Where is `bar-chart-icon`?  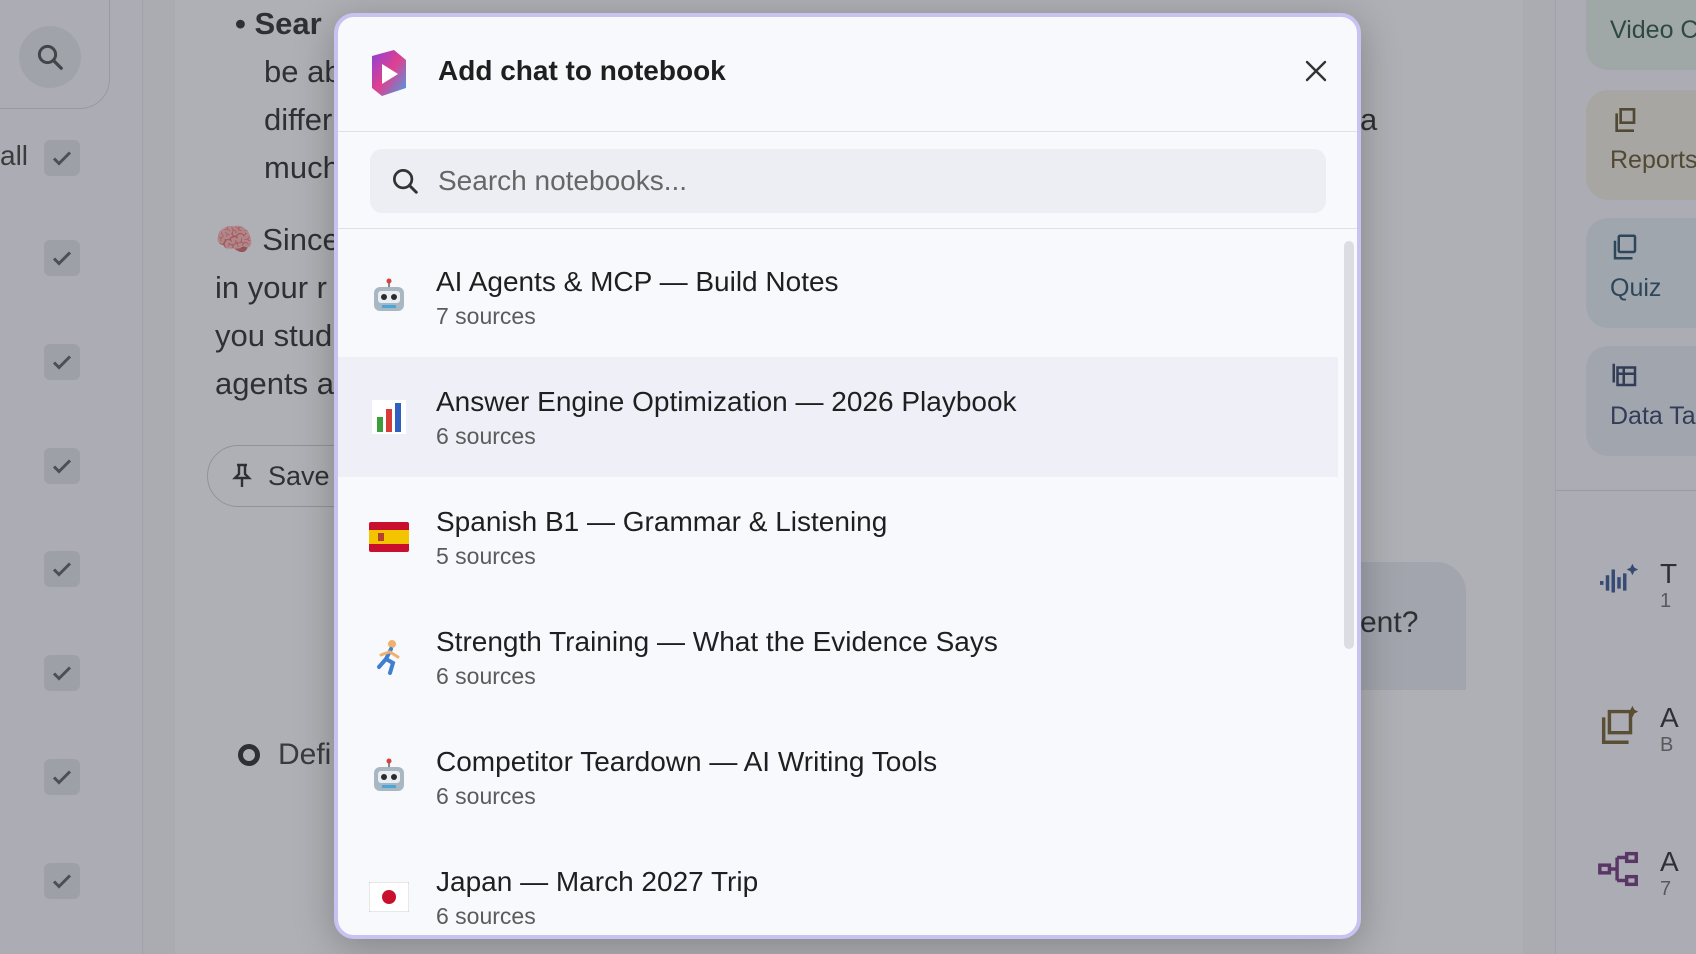
bar-chart-icon is located at coordinates (389, 417).